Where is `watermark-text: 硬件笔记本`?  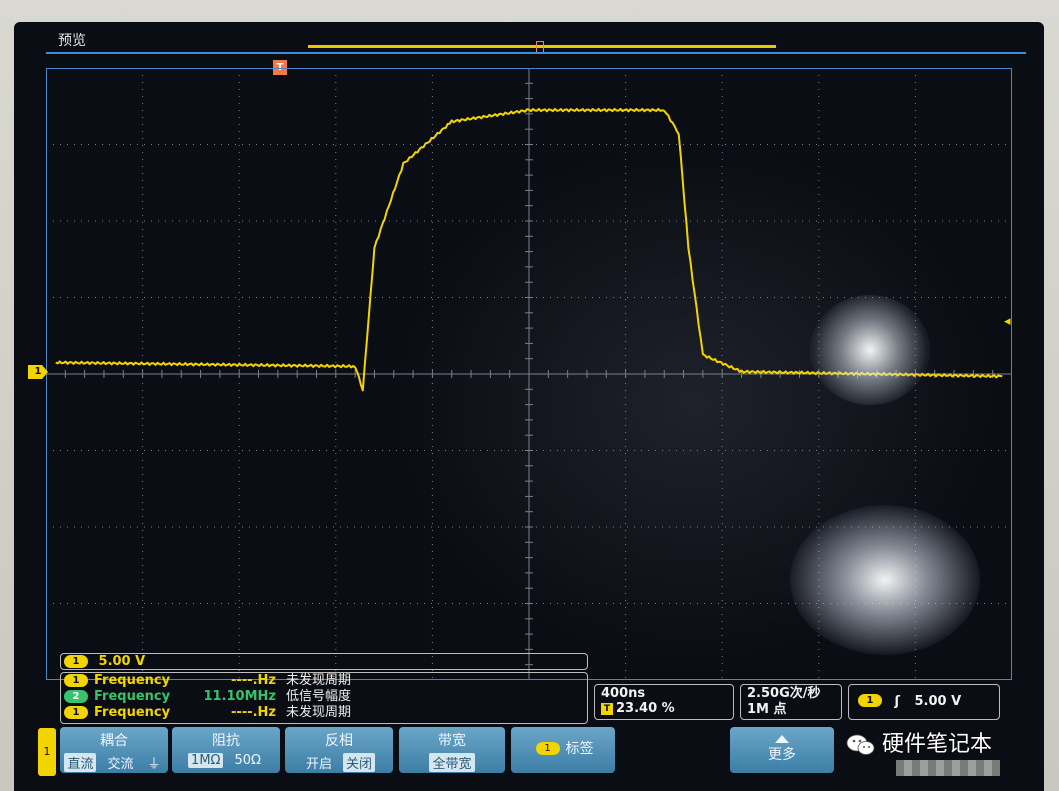
watermark-text: 硬件笔记本 is located at coordinates (937, 744).